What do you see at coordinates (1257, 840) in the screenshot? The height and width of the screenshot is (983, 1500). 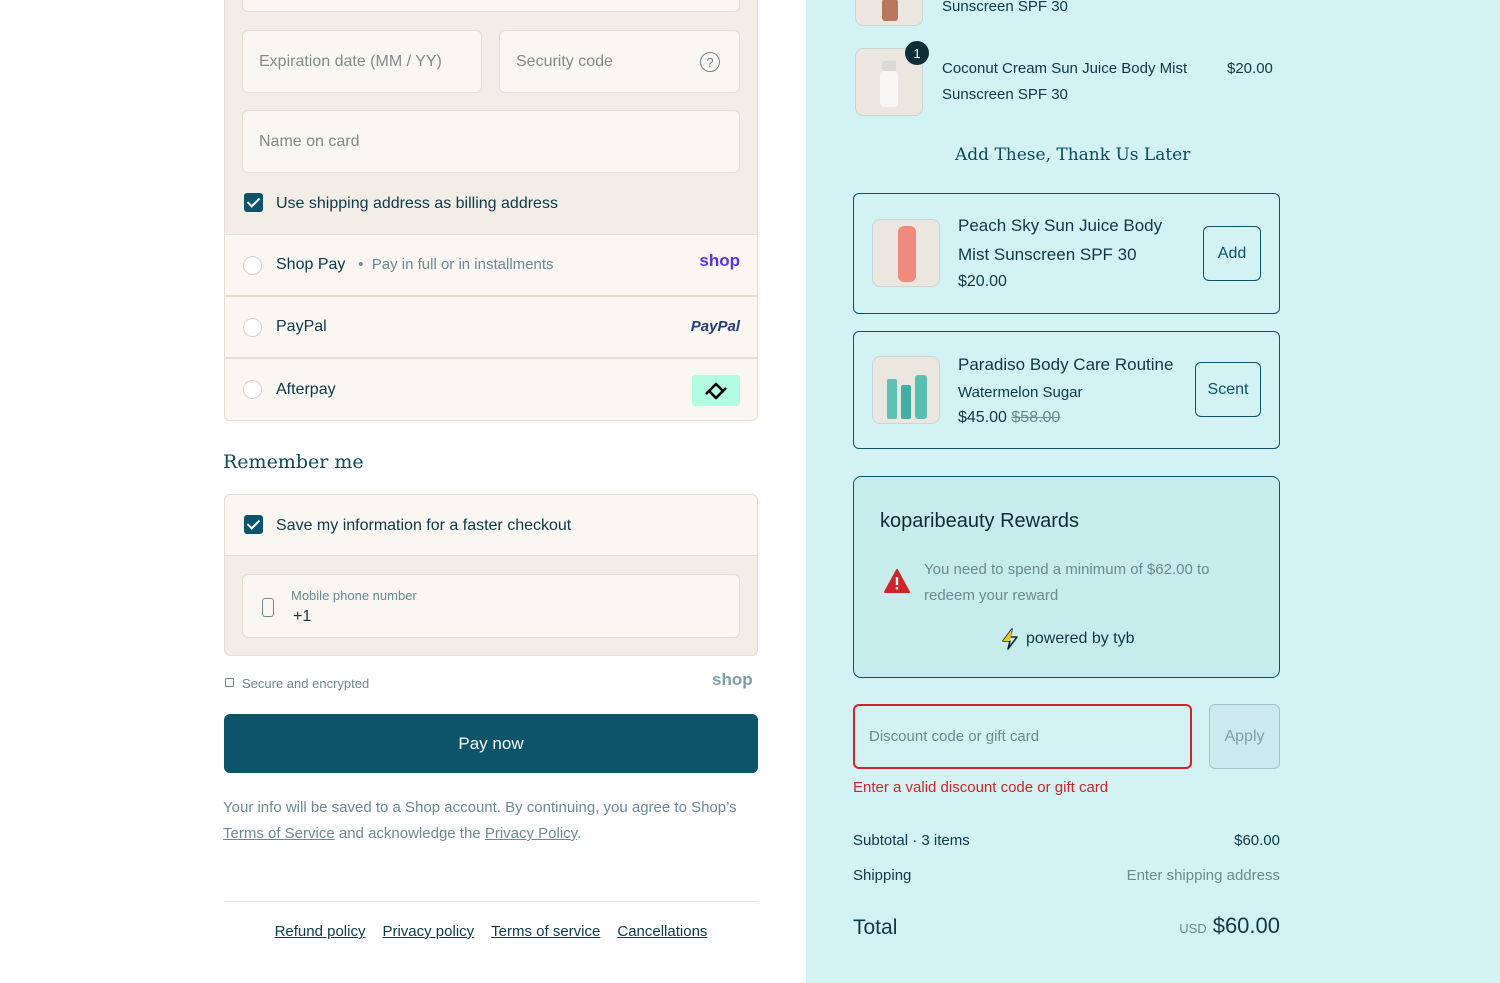 I see `subtotal-value: $60.00` at bounding box center [1257, 840].